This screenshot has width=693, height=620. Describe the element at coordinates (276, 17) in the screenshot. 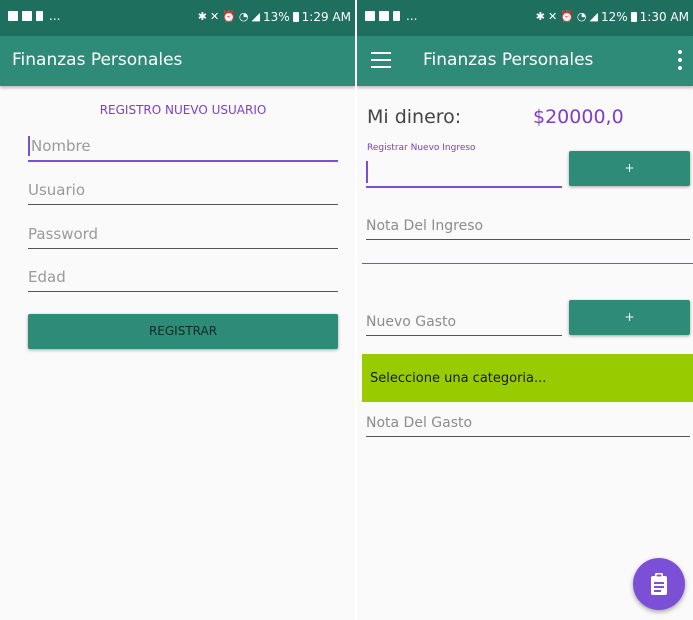

I see `battery-percent: 13%` at that location.